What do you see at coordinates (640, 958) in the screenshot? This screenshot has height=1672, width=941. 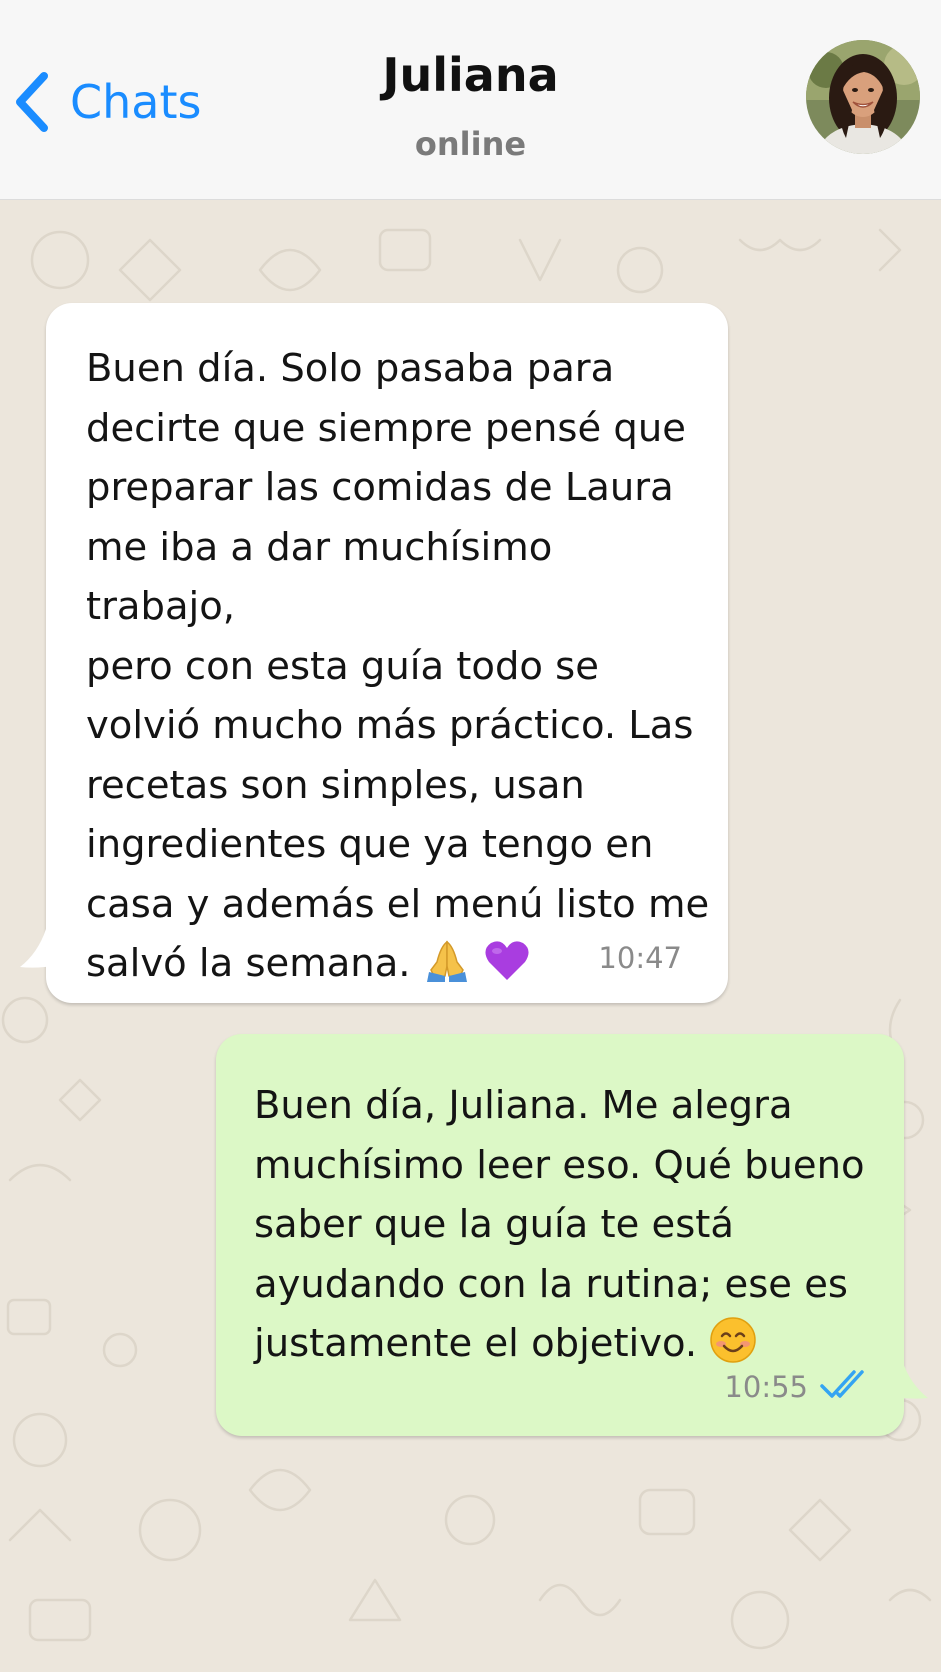 I see `message-time: 10:47` at bounding box center [640, 958].